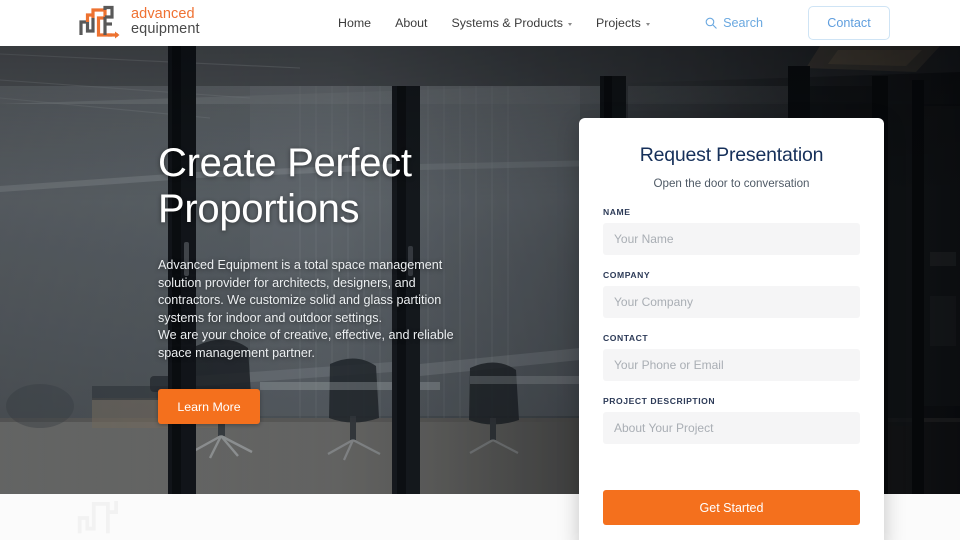 The height and width of the screenshot is (540, 960). I want to click on learn-more-button: Learn More, so click(209, 406).